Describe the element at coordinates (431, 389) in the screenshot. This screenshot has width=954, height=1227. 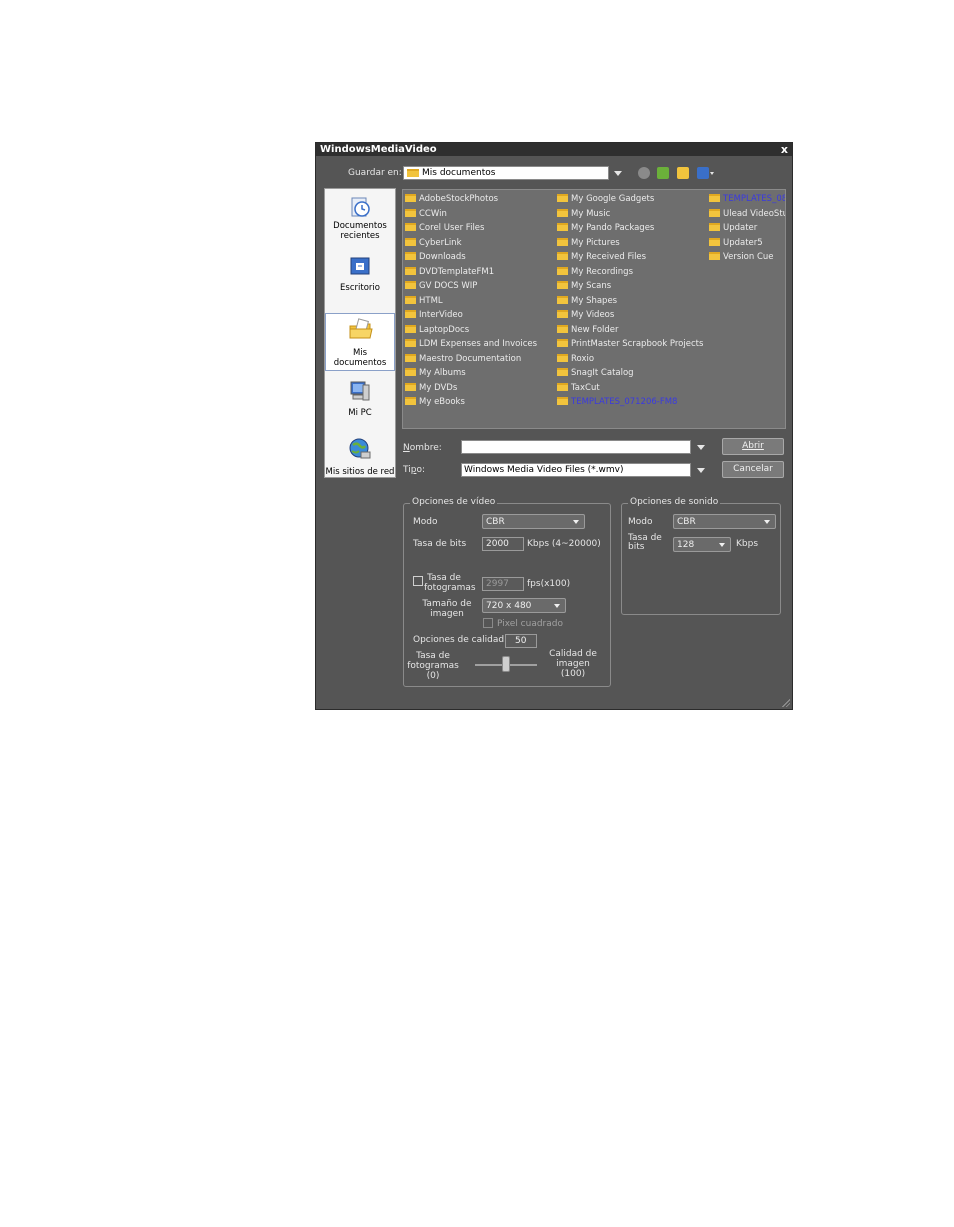
I see `file-list-item: My DVDs` at that location.